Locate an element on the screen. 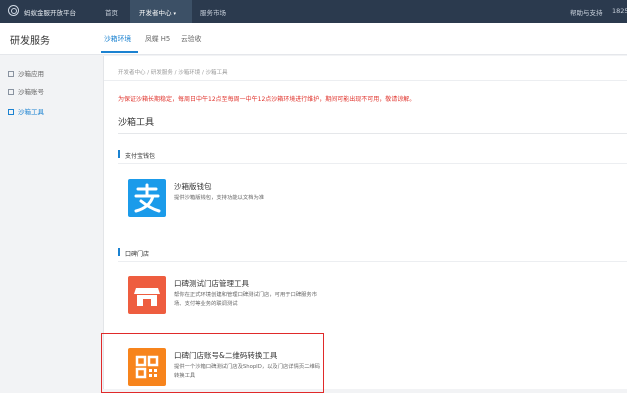 The width and height of the screenshot is (627, 393). card-title: 沙箱版钱包 is located at coordinates (193, 186).